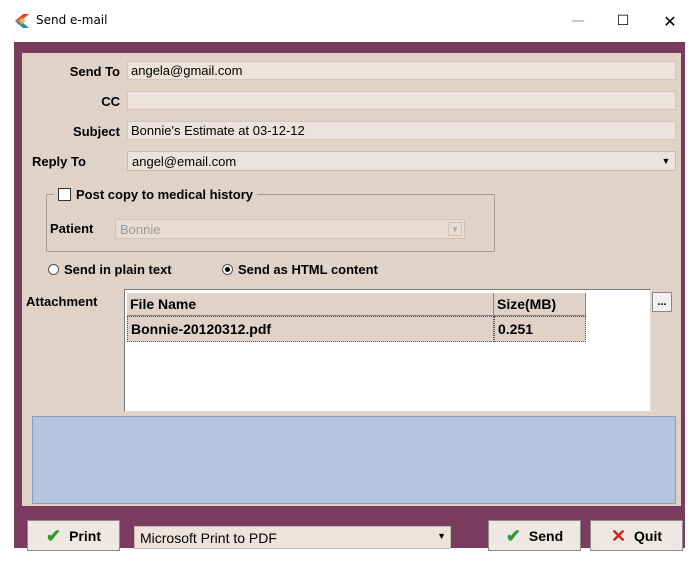 This screenshot has height=562, width=699. Describe the element at coordinates (623, 21) in the screenshot. I see `maximize-button: ☐` at that location.